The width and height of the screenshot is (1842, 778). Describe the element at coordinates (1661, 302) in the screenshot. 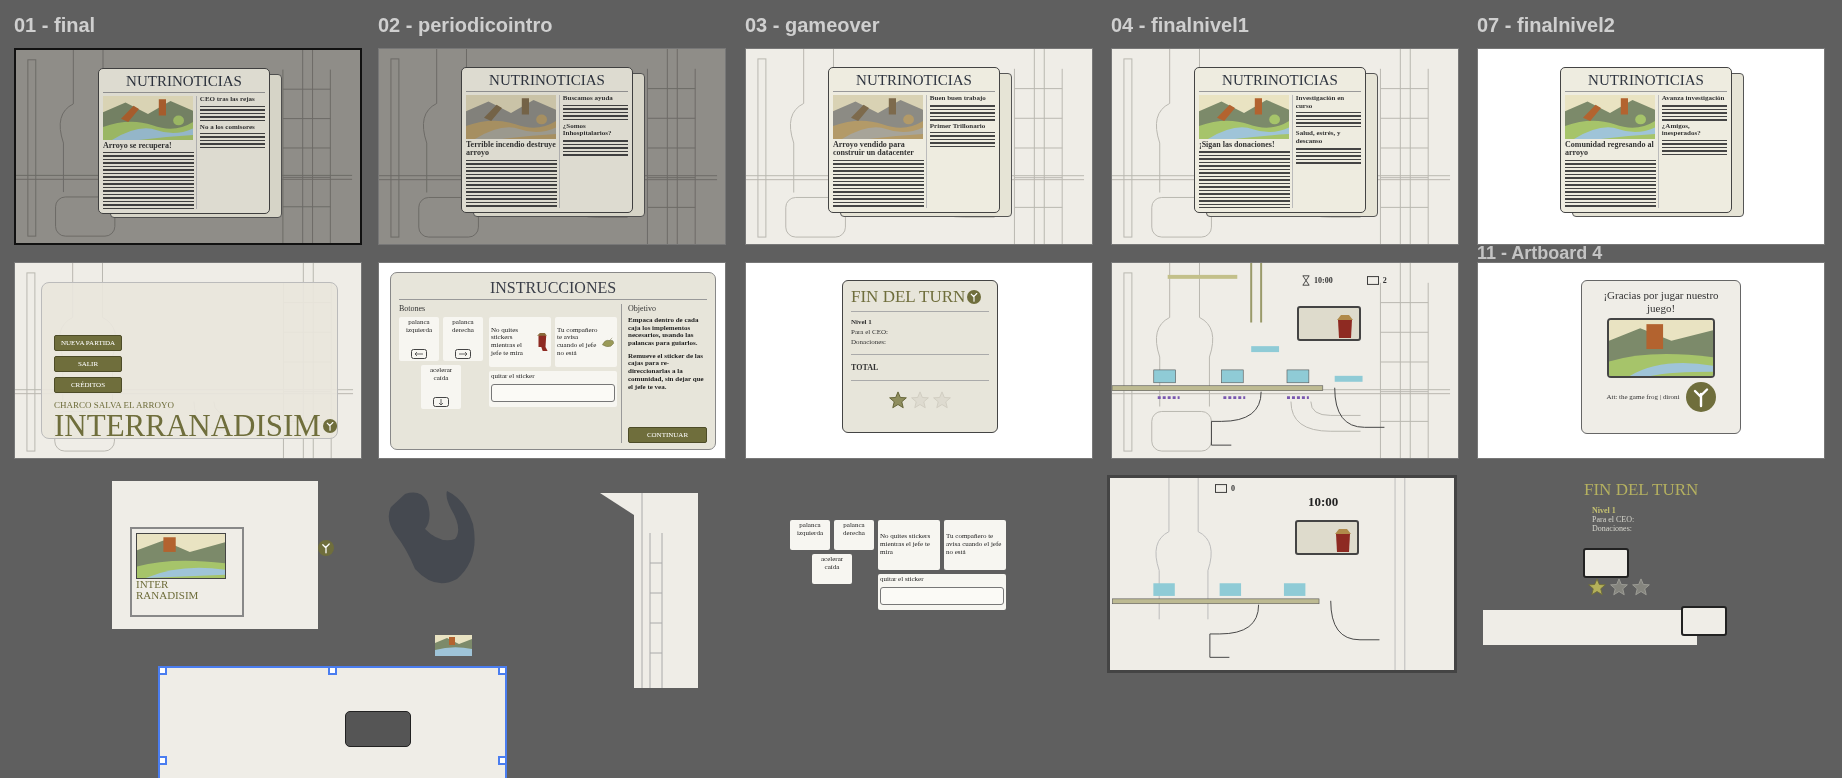

I see `thanks-message: ¡Gracias por jugar nuestro juego!` at that location.